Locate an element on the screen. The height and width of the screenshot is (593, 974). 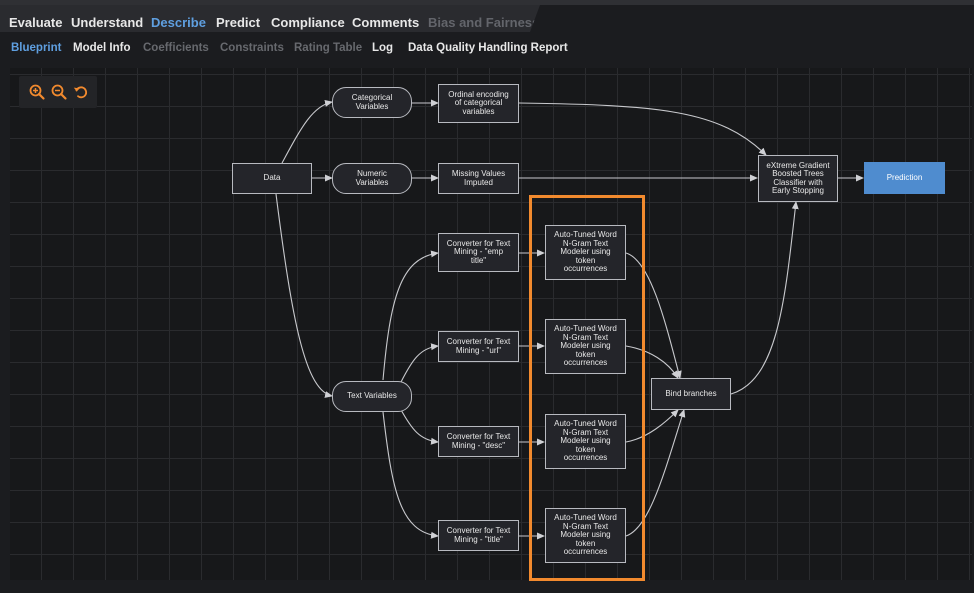
node-prediction: Prediction is located at coordinates (904, 178).